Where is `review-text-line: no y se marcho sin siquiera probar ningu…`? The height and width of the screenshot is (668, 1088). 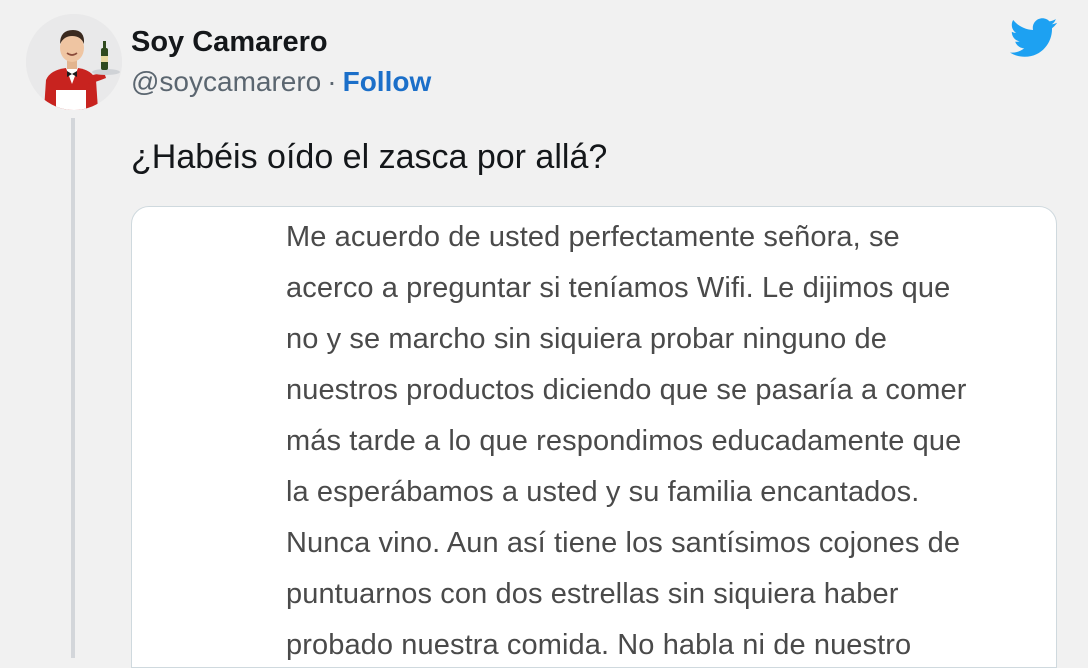
review-text-line: no y se marcho sin siquiera probar ningu… is located at coordinates (586, 339).